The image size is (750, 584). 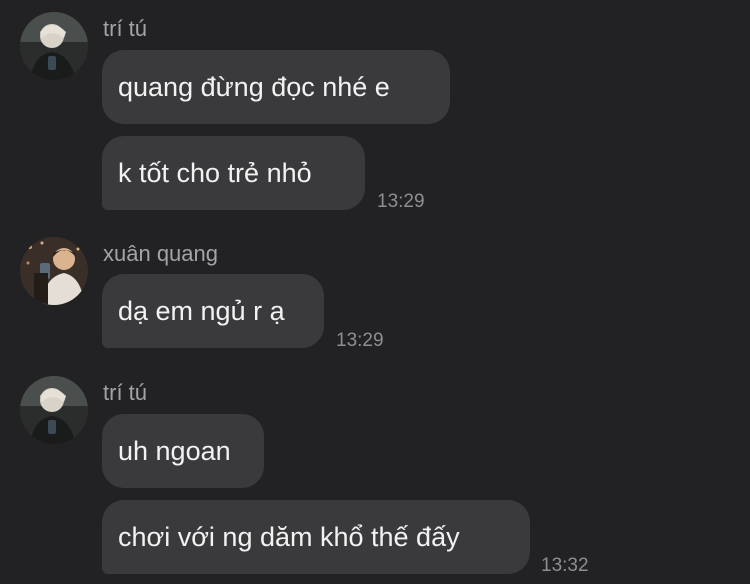 What do you see at coordinates (289, 537) in the screenshot?
I see `message-text: chơi với ng dăm khổ thế đấy` at bounding box center [289, 537].